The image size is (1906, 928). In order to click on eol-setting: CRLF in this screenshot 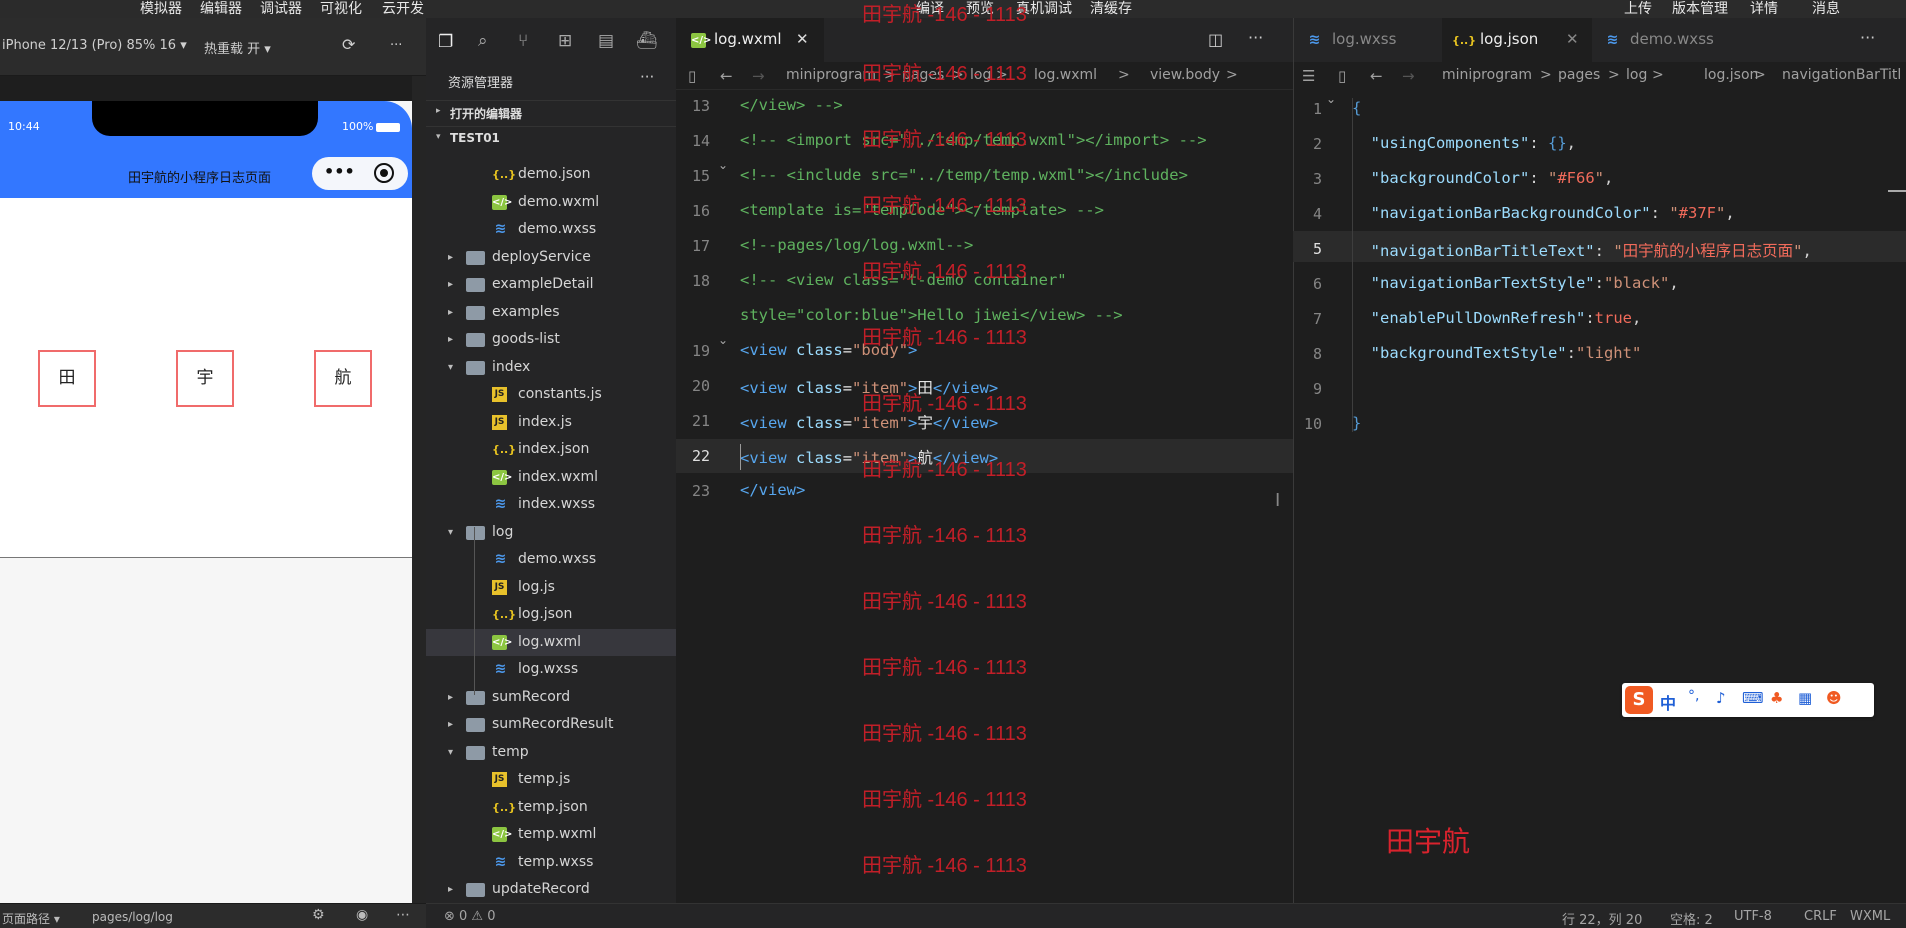, I will do `click(1820, 916)`.